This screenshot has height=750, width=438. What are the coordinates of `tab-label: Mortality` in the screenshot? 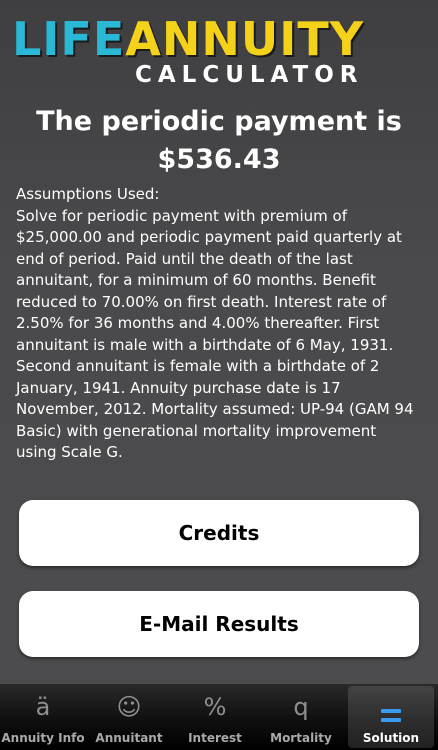 It's located at (301, 738).